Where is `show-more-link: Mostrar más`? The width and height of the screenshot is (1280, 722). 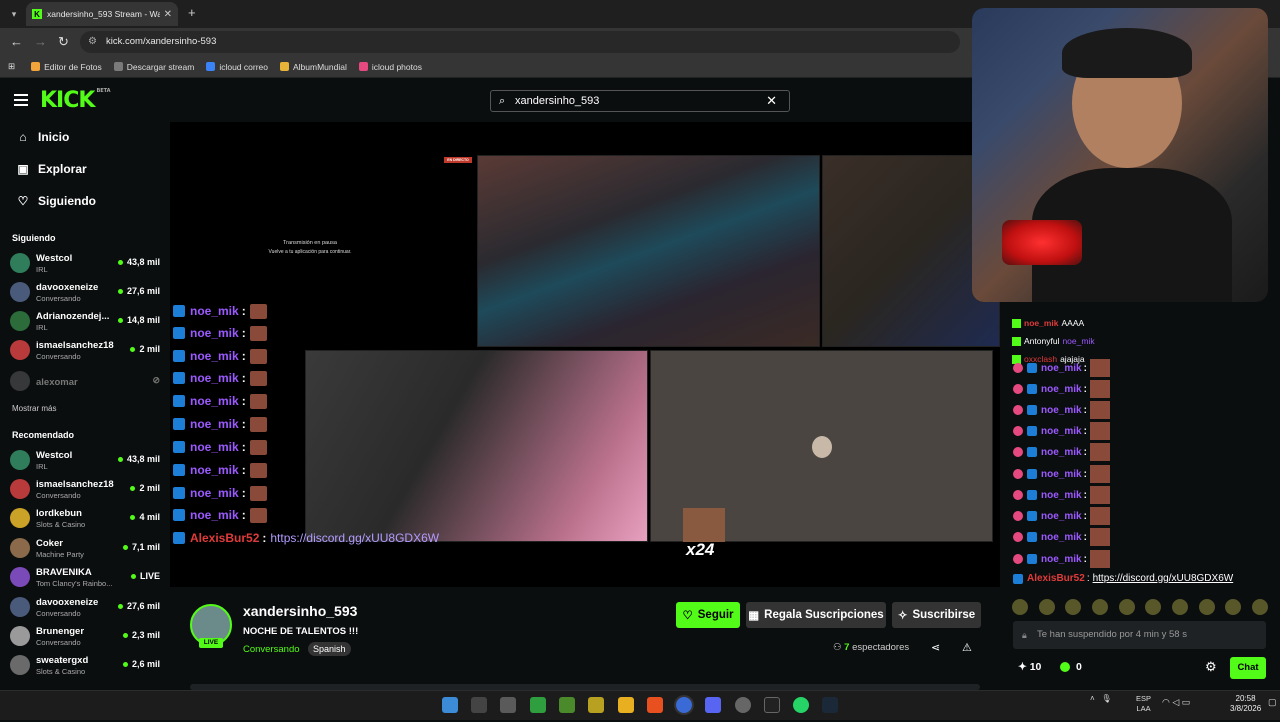 show-more-link: Mostrar más is located at coordinates (34, 408).